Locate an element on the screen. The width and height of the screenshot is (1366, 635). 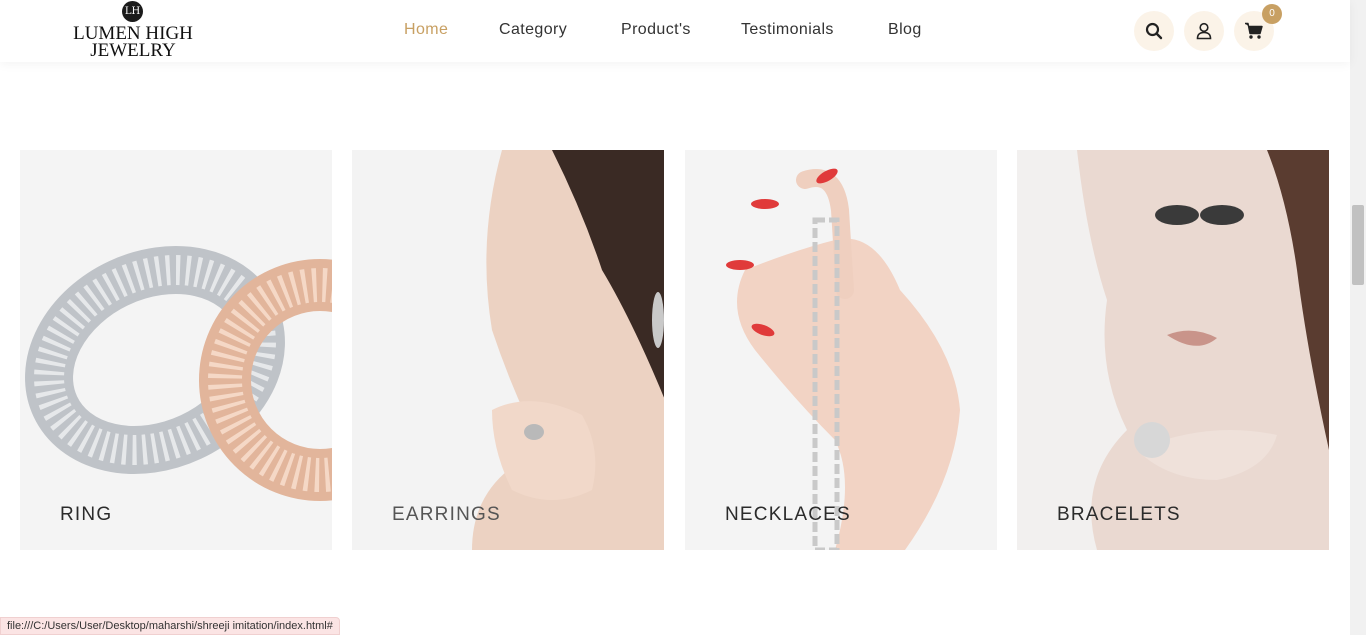
category-card-earrings: EARRINGS is located at coordinates (508, 350).